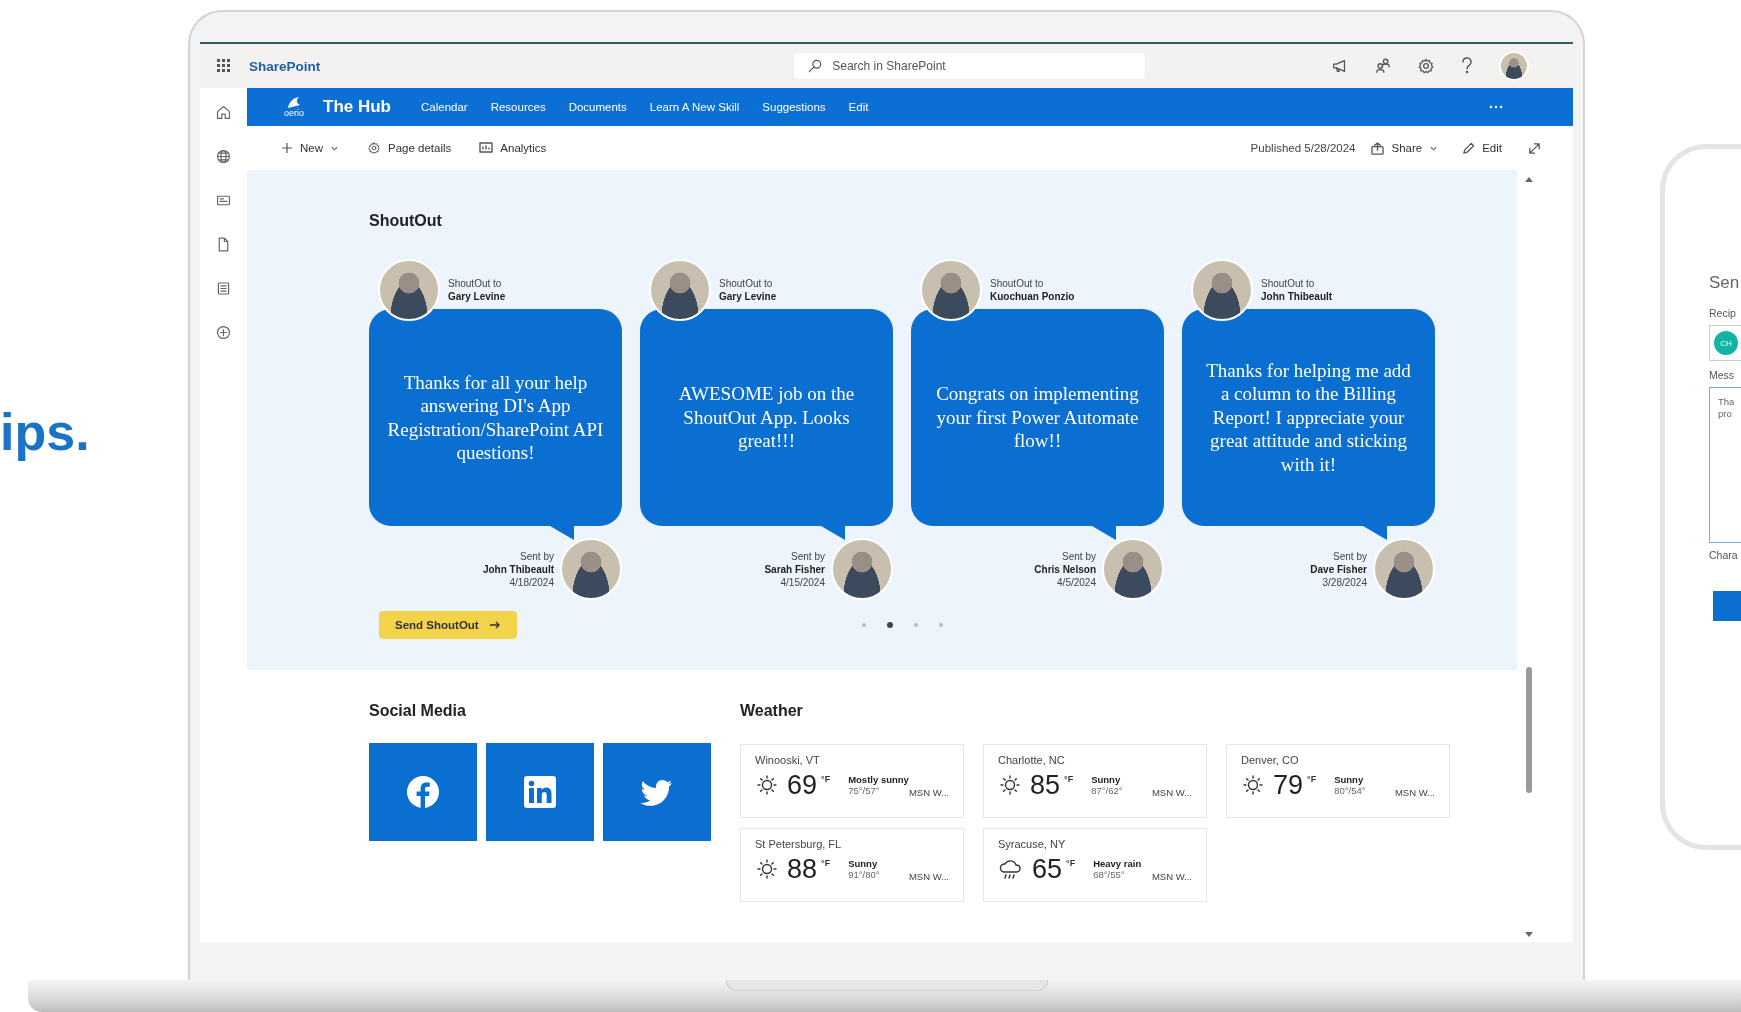 Image resolution: width=1741 pixels, height=1012 pixels. What do you see at coordinates (287, 148) in the screenshot?
I see `plus-icon` at bounding box center [287, 148].